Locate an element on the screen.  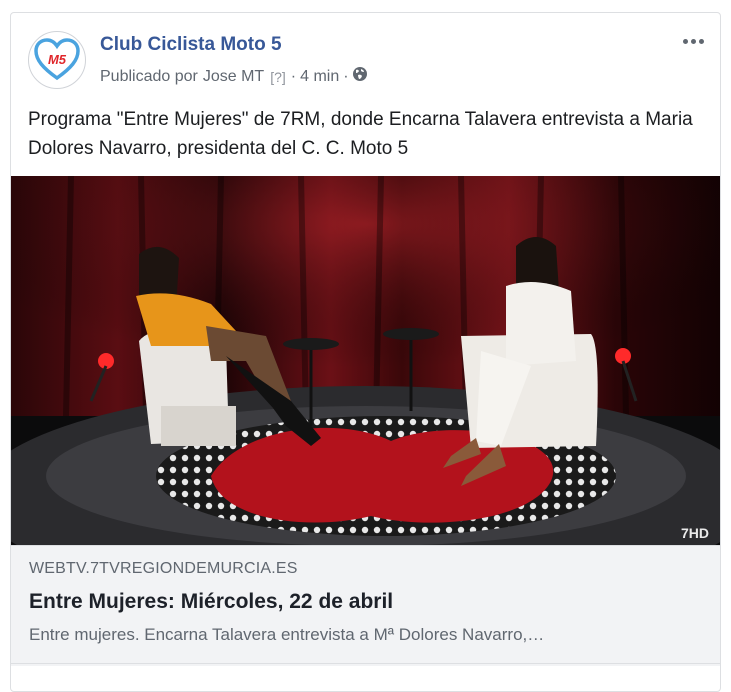
channel-watermark: 7HD is located at coordinates (695, 533).